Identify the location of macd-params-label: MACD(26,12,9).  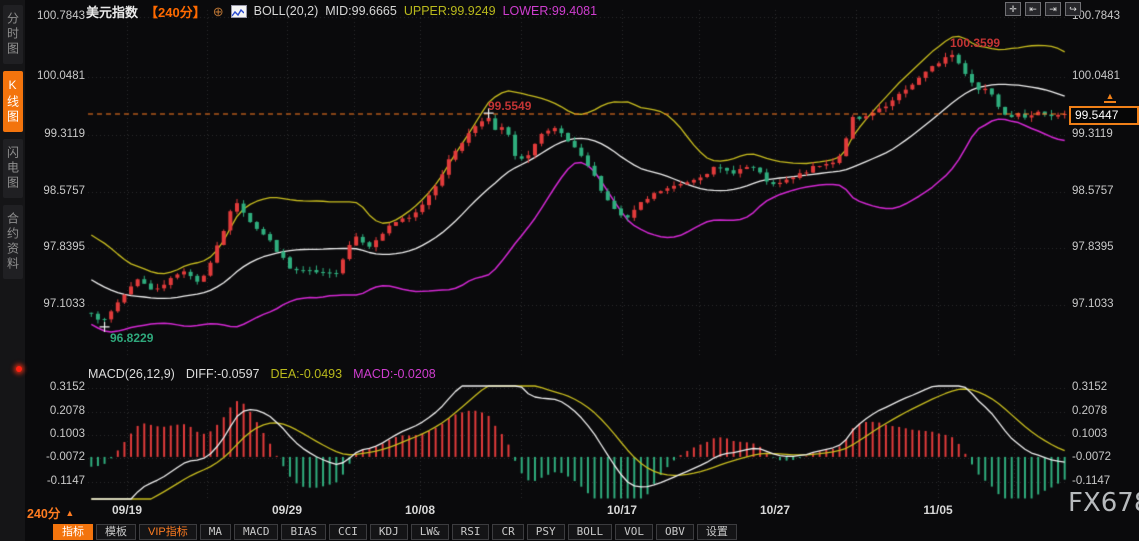
(131, 374).